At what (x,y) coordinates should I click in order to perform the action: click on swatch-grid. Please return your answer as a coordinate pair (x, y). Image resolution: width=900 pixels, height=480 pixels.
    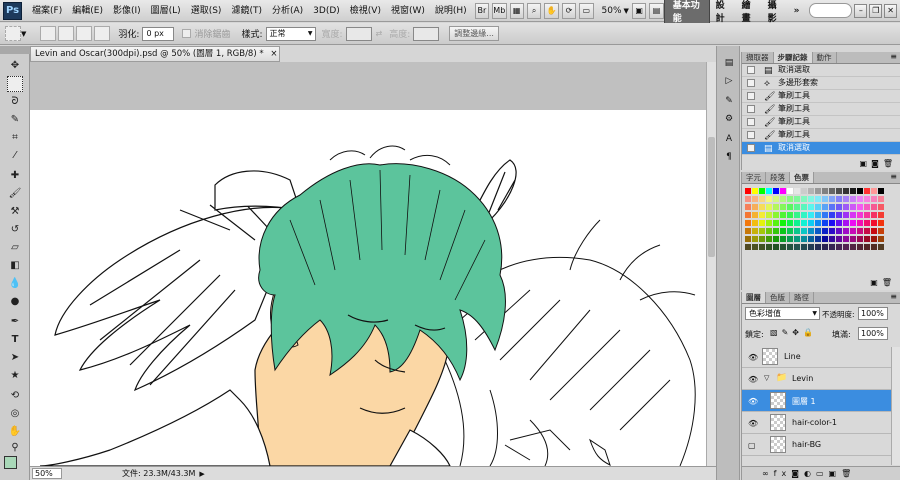
    Looking at the image, I should click on (821, 224).